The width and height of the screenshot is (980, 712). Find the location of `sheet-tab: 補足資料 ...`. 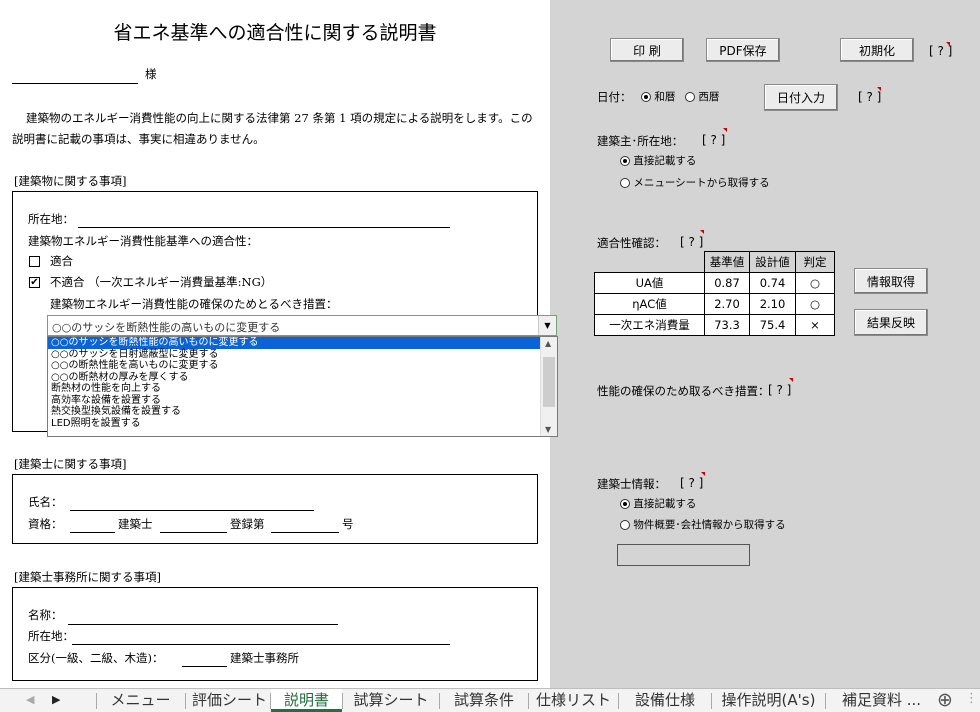

sheet-tab: 補足資料 ... is located at coordinates (881, 700).